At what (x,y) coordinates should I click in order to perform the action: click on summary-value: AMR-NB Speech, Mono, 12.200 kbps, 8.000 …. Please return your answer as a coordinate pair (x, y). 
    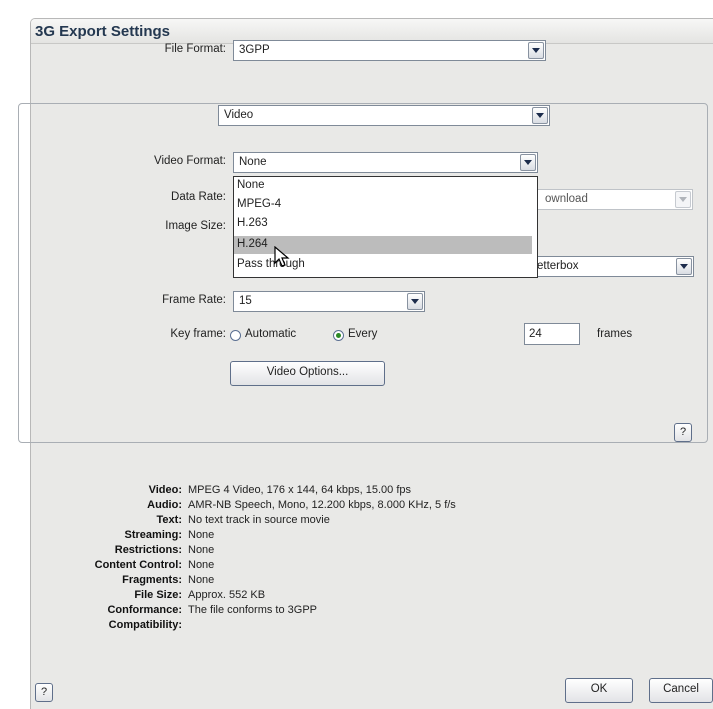
    Looking at the image, I should click on (322, 505).